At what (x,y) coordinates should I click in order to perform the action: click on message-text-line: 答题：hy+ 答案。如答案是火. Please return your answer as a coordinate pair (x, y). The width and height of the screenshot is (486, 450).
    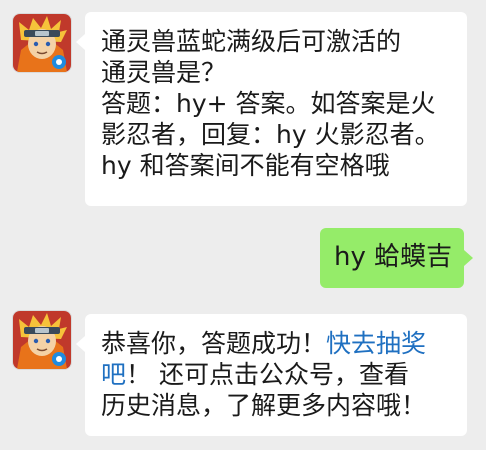
    Looking at the image, I should click on (268, 103).